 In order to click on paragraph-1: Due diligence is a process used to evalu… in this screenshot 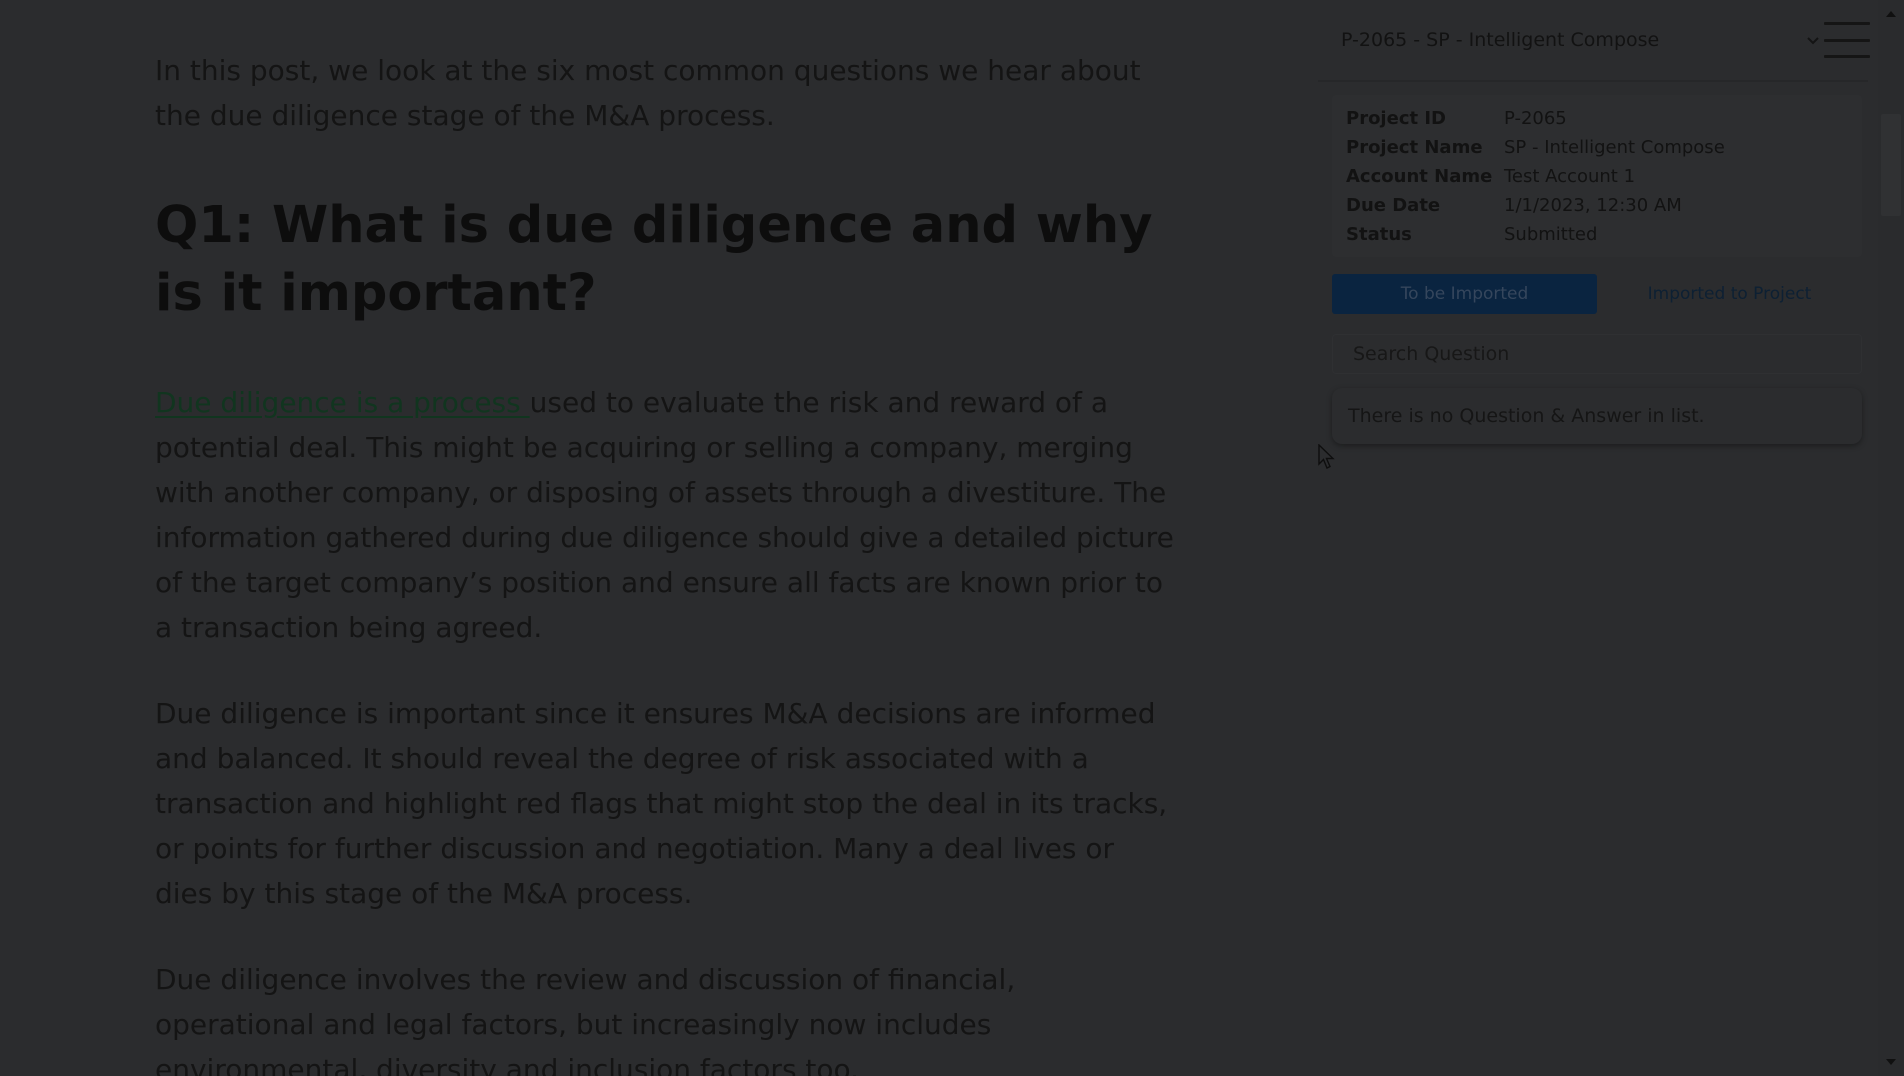, I will do `click(665, 515)`.